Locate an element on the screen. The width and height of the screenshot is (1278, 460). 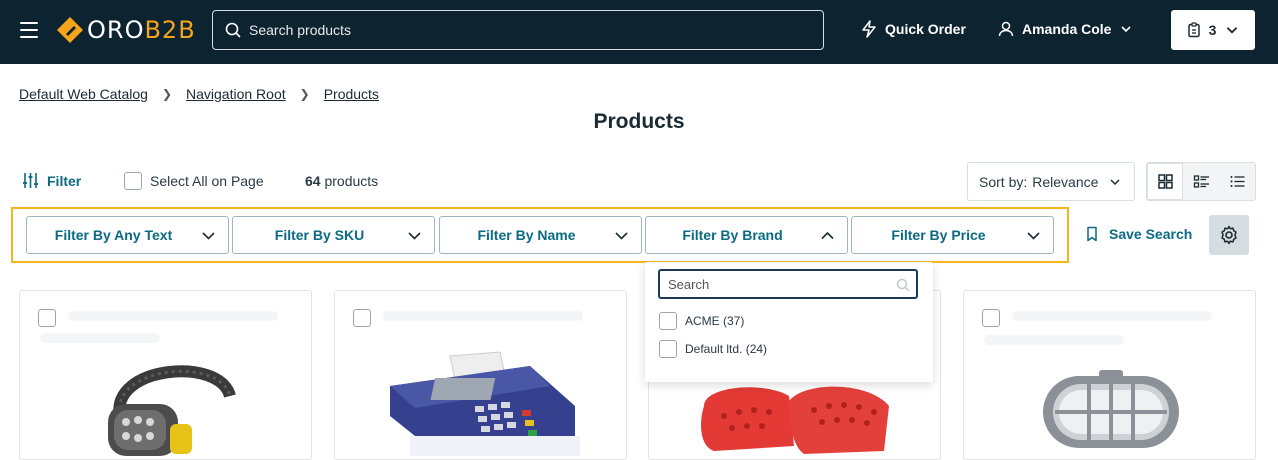
card-terminal-product-image is located at coordinates (485, 403).